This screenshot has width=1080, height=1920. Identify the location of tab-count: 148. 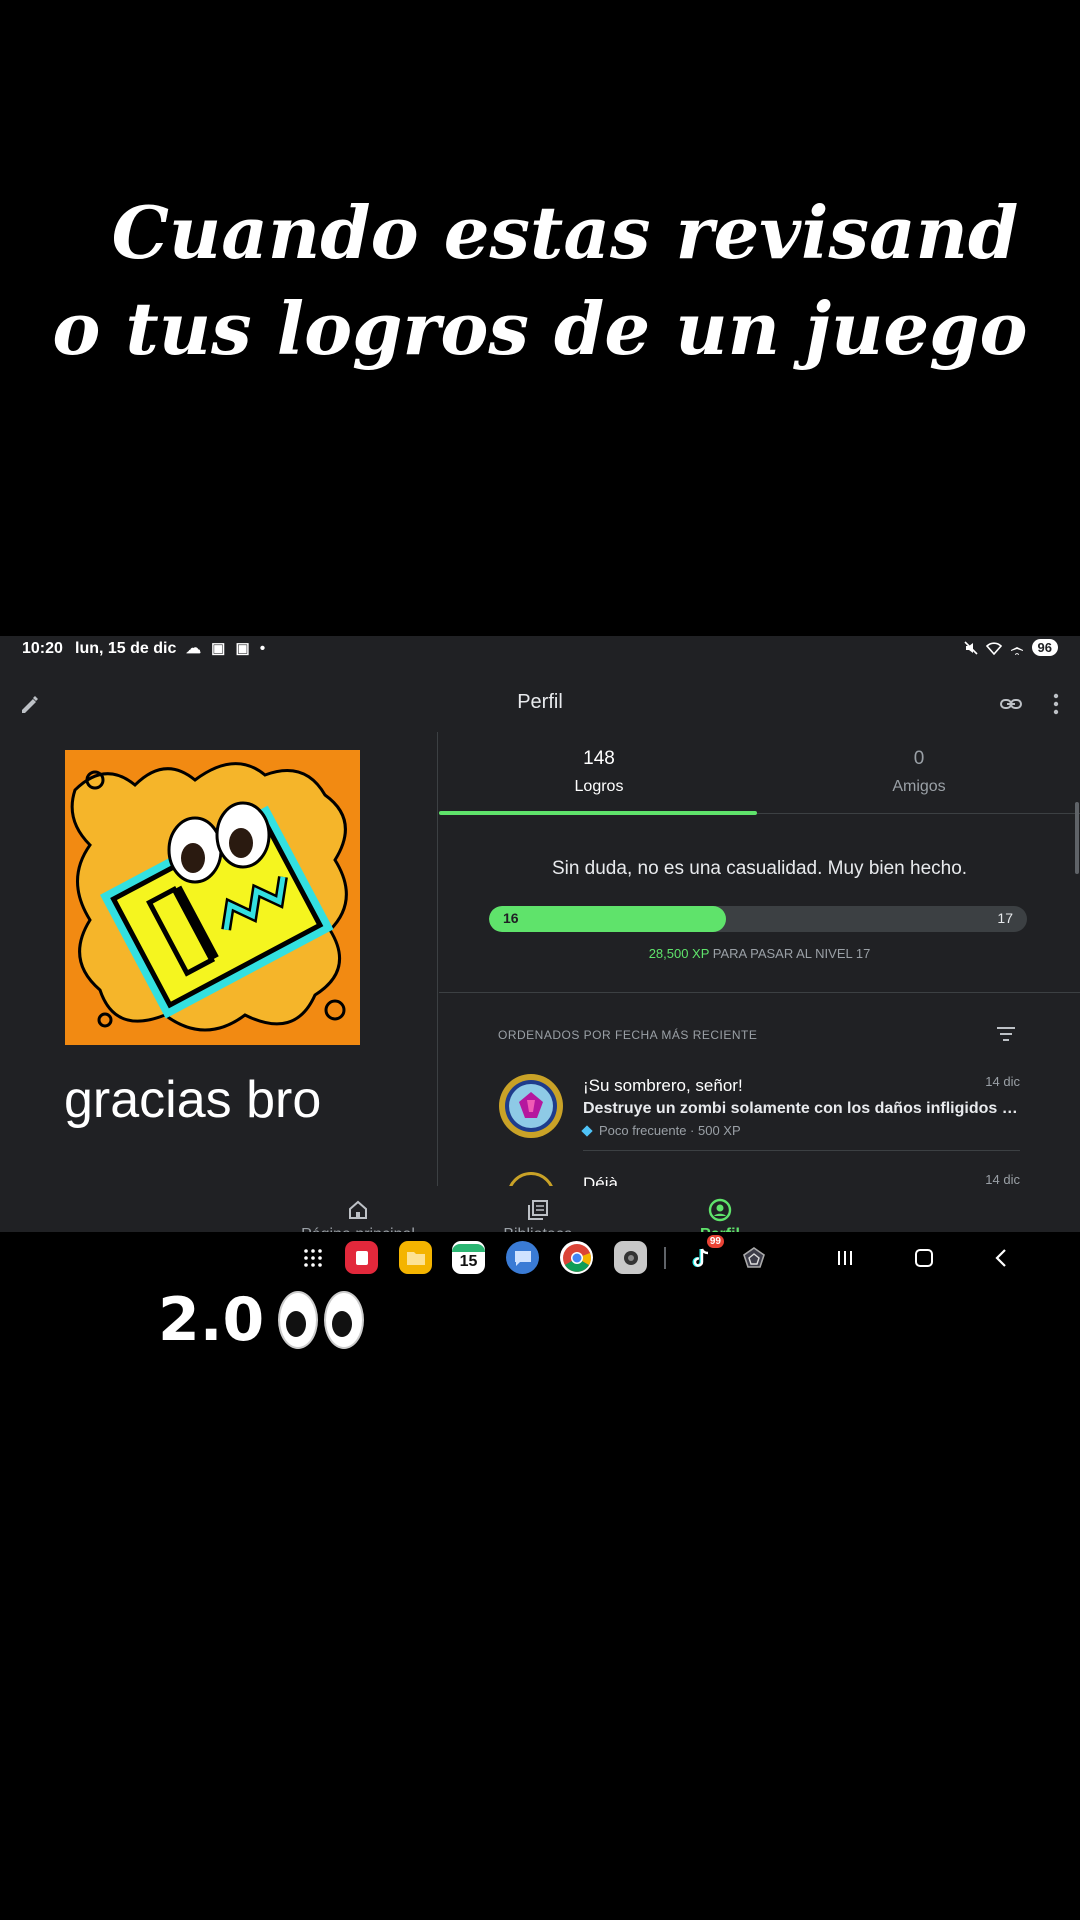
(599, 758).